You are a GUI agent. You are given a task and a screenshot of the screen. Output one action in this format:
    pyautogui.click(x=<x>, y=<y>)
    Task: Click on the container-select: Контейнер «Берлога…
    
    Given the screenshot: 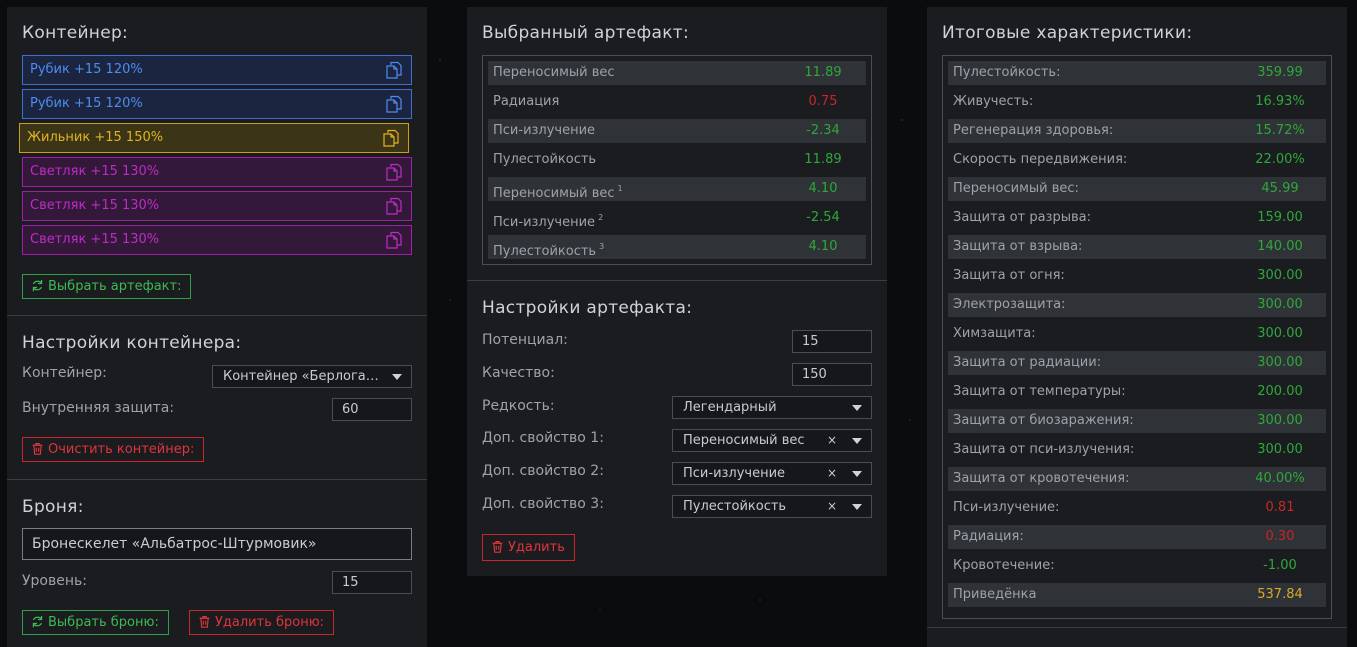 What is the action you would take?
    pyautogui.click(x=312, y=376)
    